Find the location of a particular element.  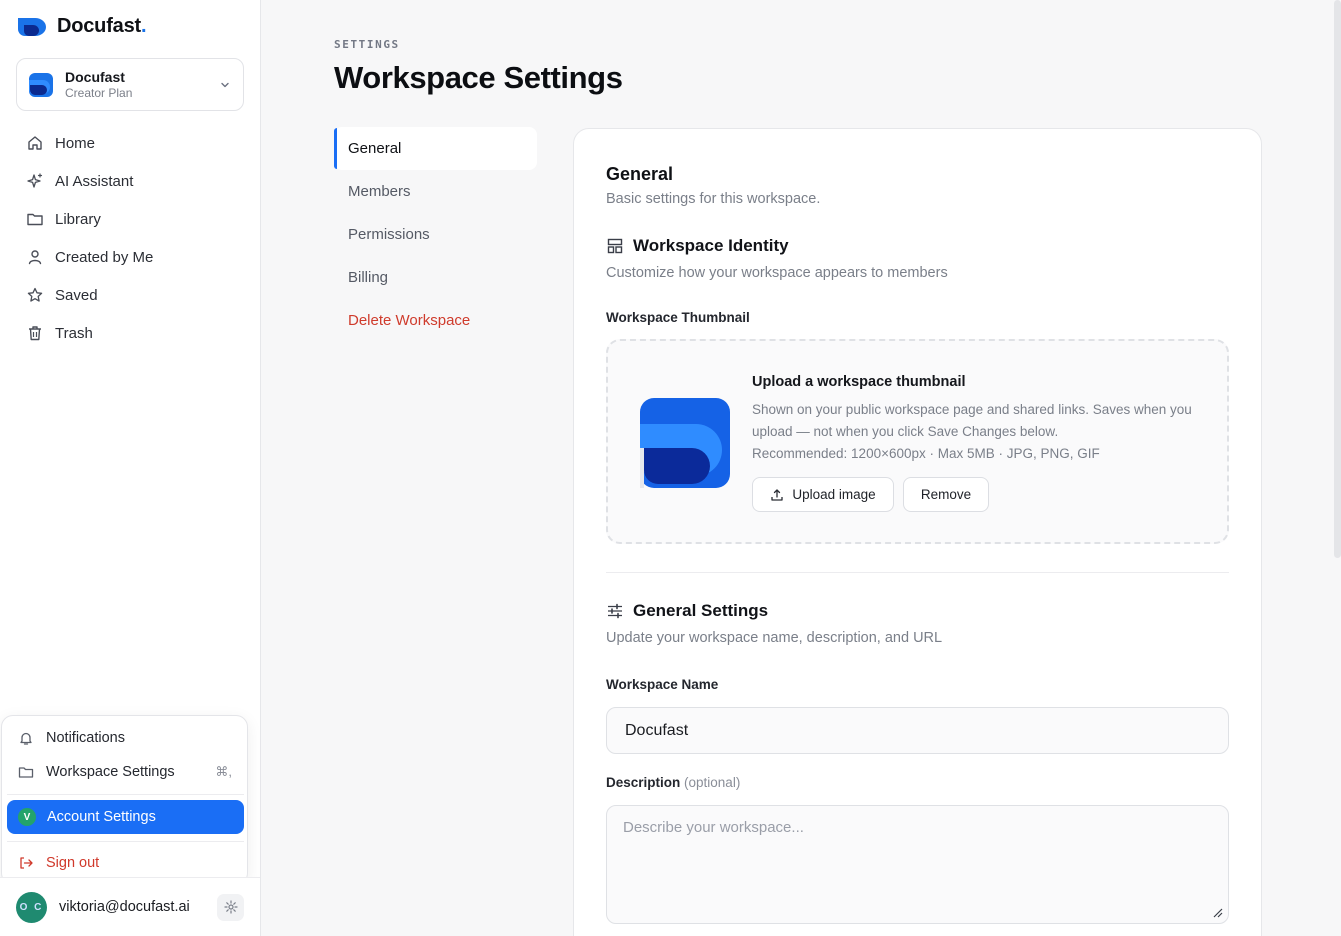

account-settings-label: Account Settings is located at coordinates (101, 817).